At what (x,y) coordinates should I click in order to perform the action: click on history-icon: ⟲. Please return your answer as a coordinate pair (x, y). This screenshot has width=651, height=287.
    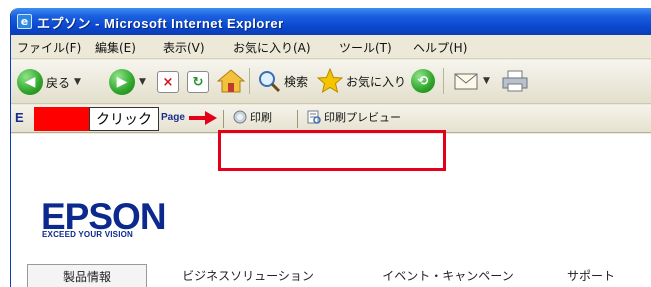
    Looking at the image, I should click on (423, 81).